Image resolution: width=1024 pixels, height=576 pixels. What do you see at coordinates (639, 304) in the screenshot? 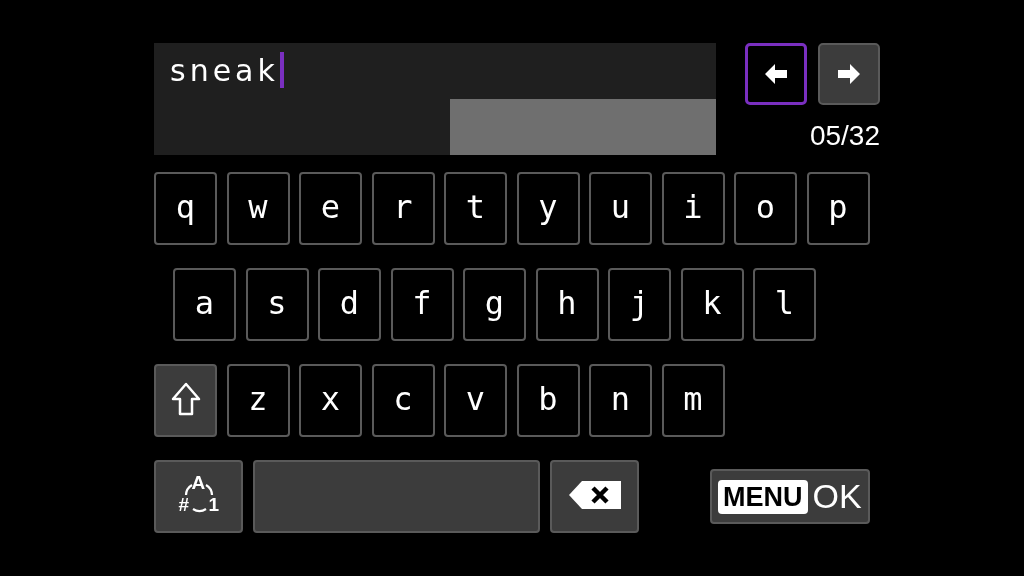
I see `letter-key: j` at bounding box center [639, 304].